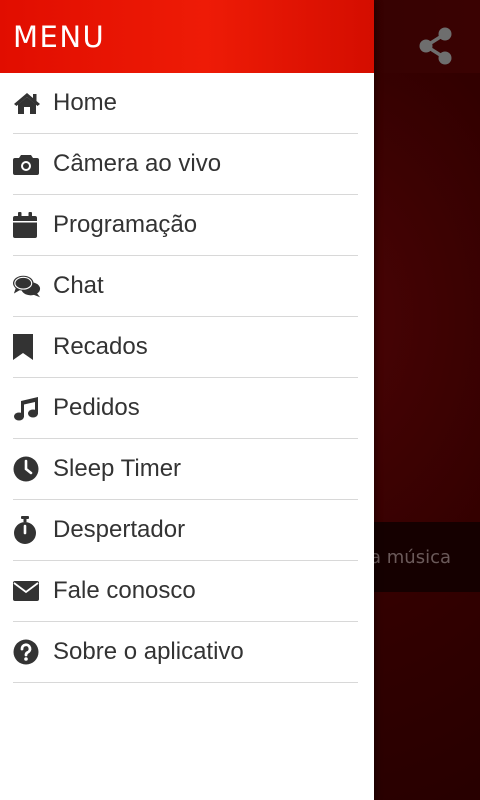 This screenshot has height=800, width=480. I want to click on stopwatch-icon, so click(27, 530).